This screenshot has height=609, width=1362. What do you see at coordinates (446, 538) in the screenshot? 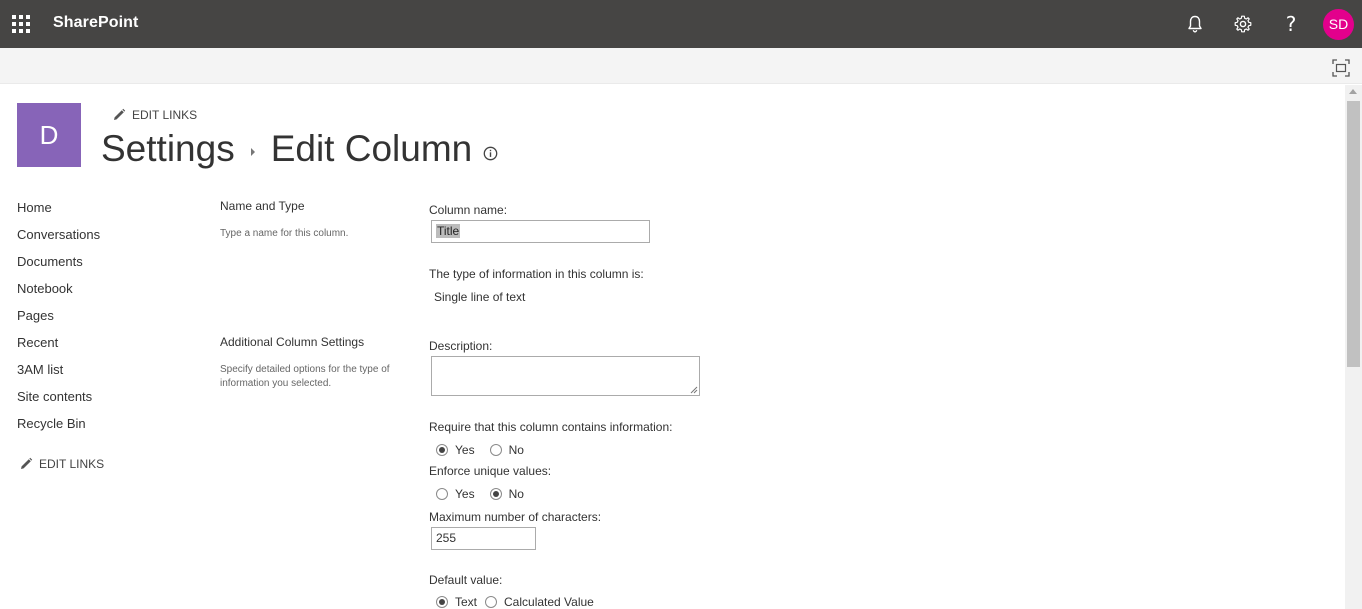
I see `max-characters-value: 255` at bounding box center [446, 538].